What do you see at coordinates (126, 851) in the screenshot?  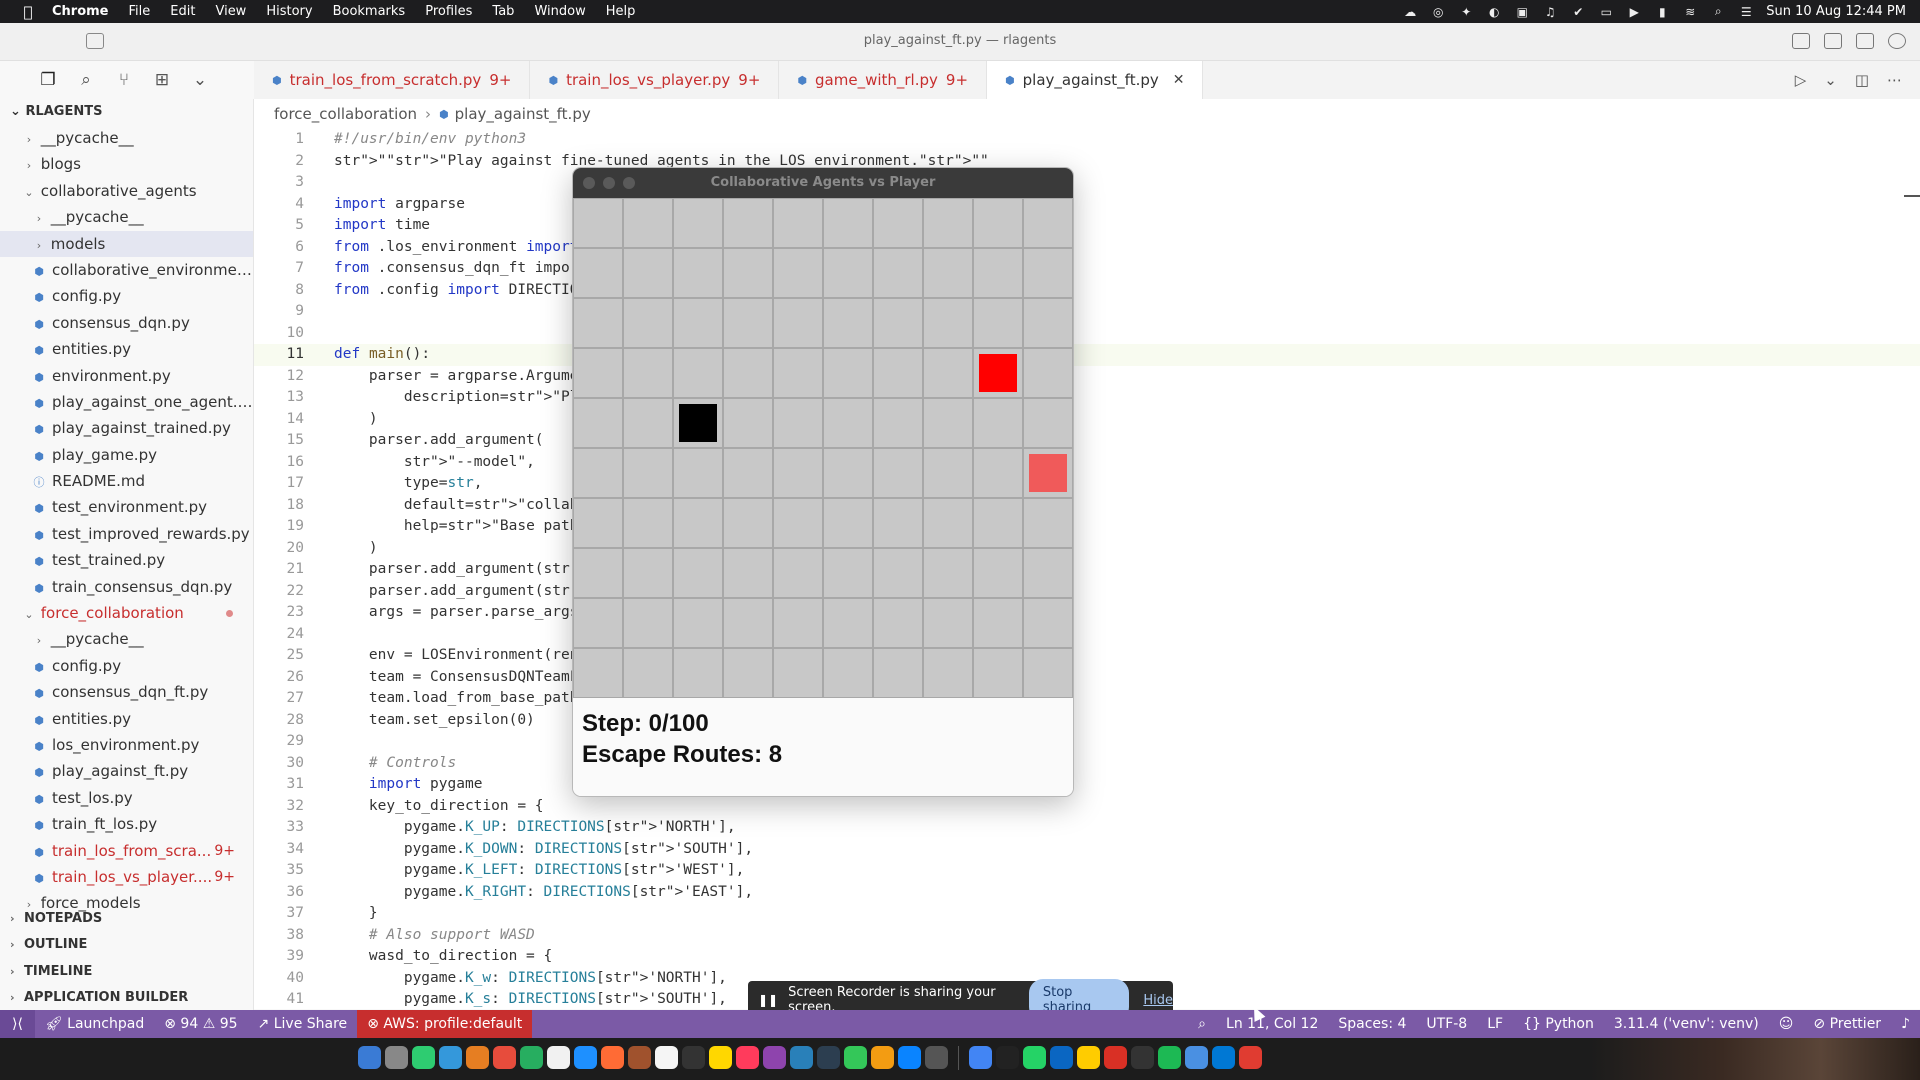 I see `tree-file: ⬢ train_los_from_scra... 9+` at bounding box center [126, 851].